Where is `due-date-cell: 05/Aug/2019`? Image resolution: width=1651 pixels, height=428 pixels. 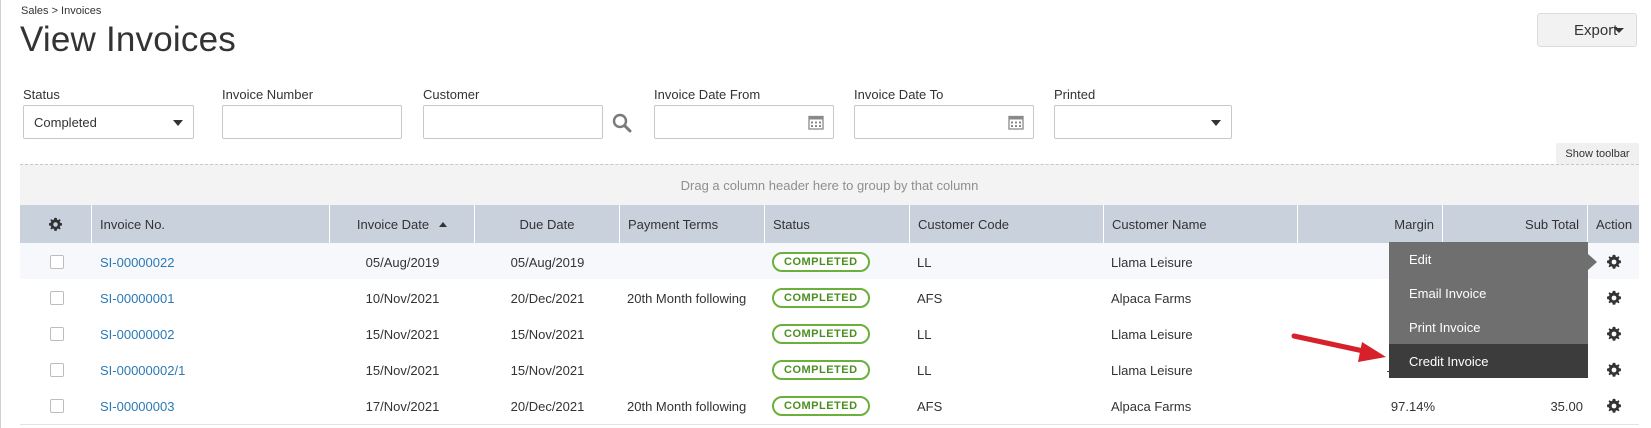
due-date-cell: 05/Aug/2019 is located at coordinates (547, 262).